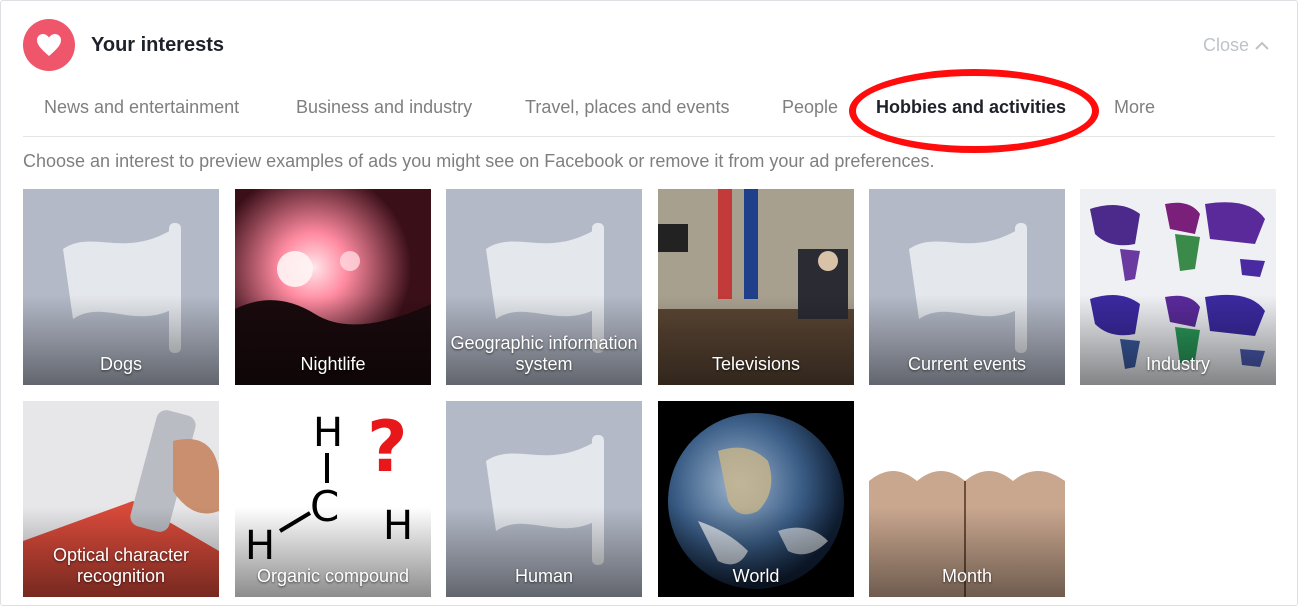 The width and height of the screenshot is (1298, 606). What do you see at coordinates (157, 45) in the screenshot?
I see `panel-title: Your interests` at bounding box center [157, 45].